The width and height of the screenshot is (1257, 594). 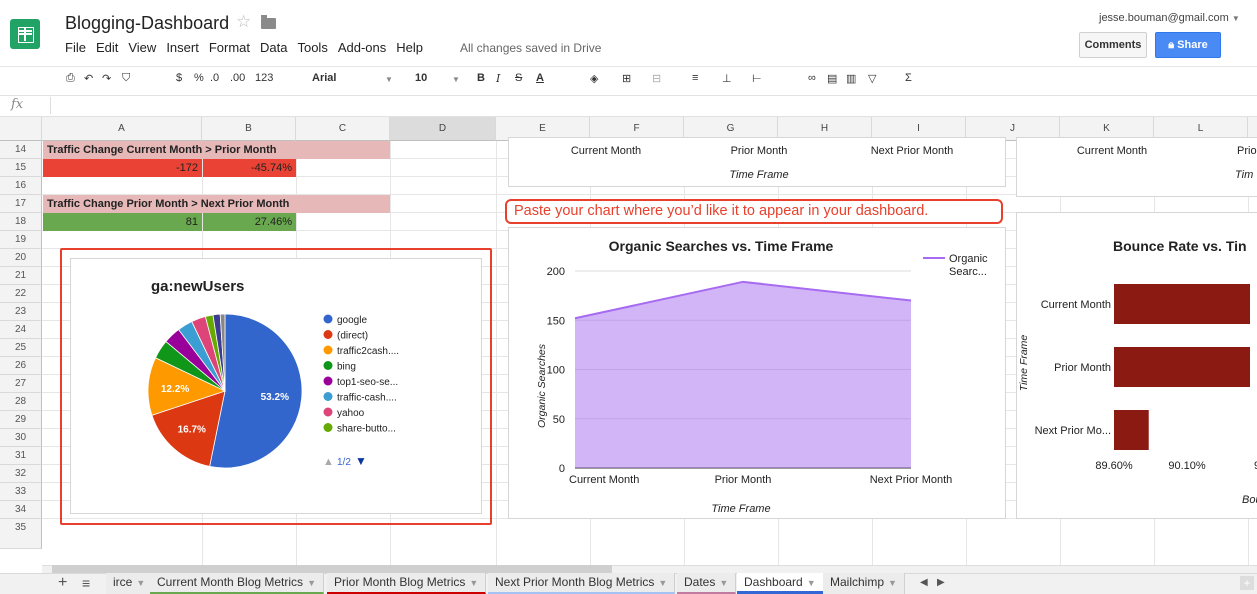 What do you see at coordinates (1188, 45) in the screenshot?
I see `share-button: 🔒︎ Share` at bounding box center [1188, 45].